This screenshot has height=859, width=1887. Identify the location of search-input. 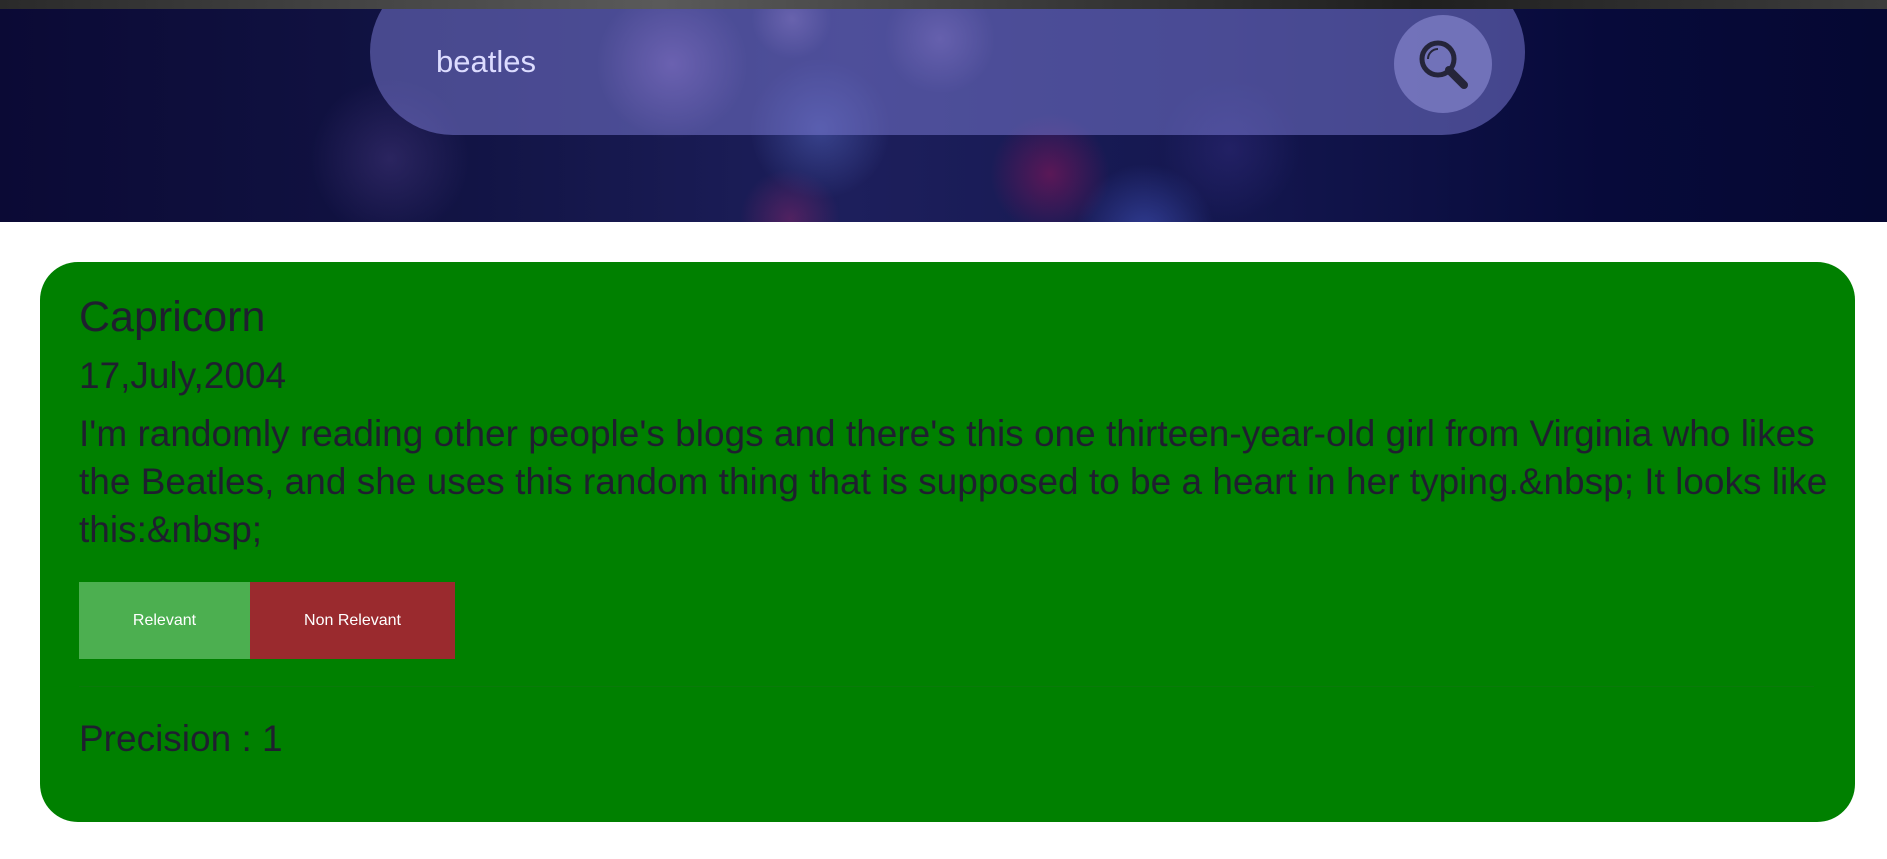
(886, 62).